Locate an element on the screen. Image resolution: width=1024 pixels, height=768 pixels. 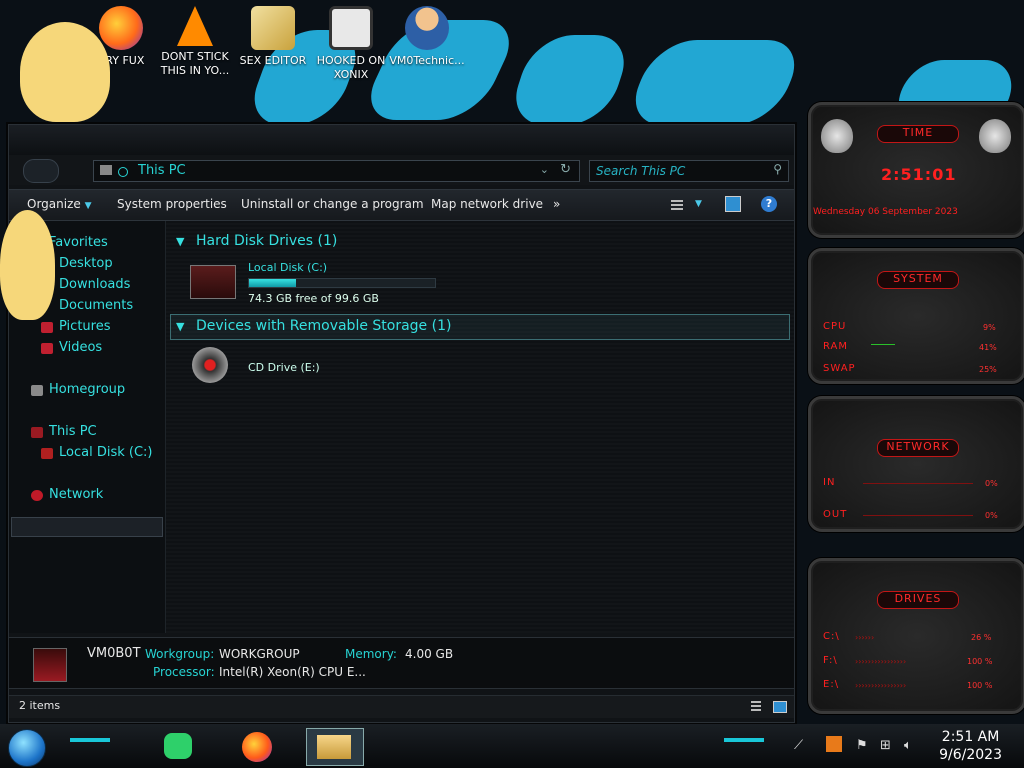
taskbar-app-firefox is located at coordinates (258, 746).